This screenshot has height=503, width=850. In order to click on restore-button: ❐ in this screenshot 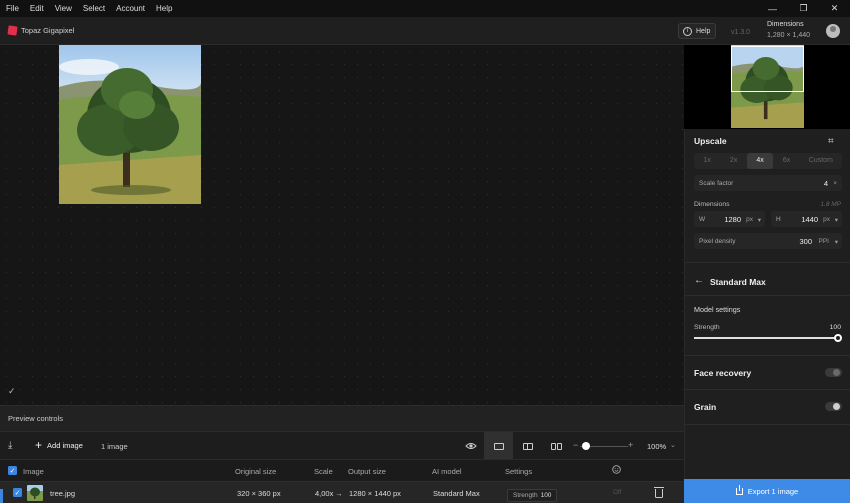, I will do `click(803, 8)`.